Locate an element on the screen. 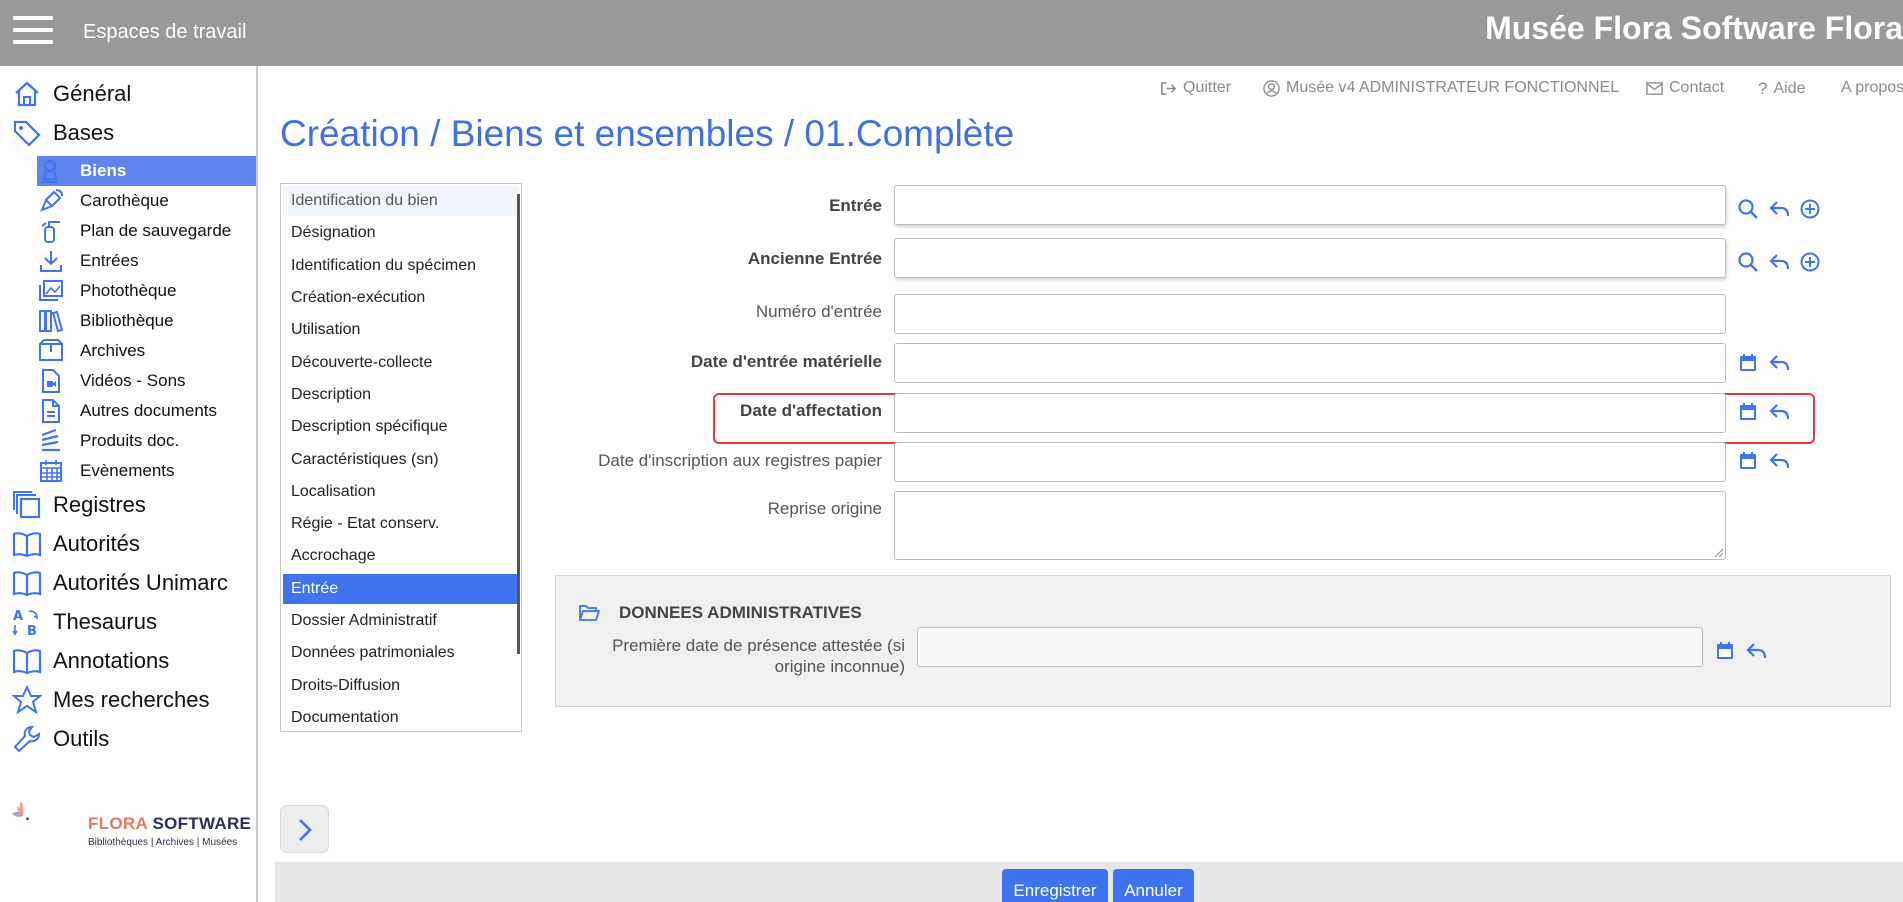 The image size is (1903, 902). statue-icon is located at coordinates (50, 171).